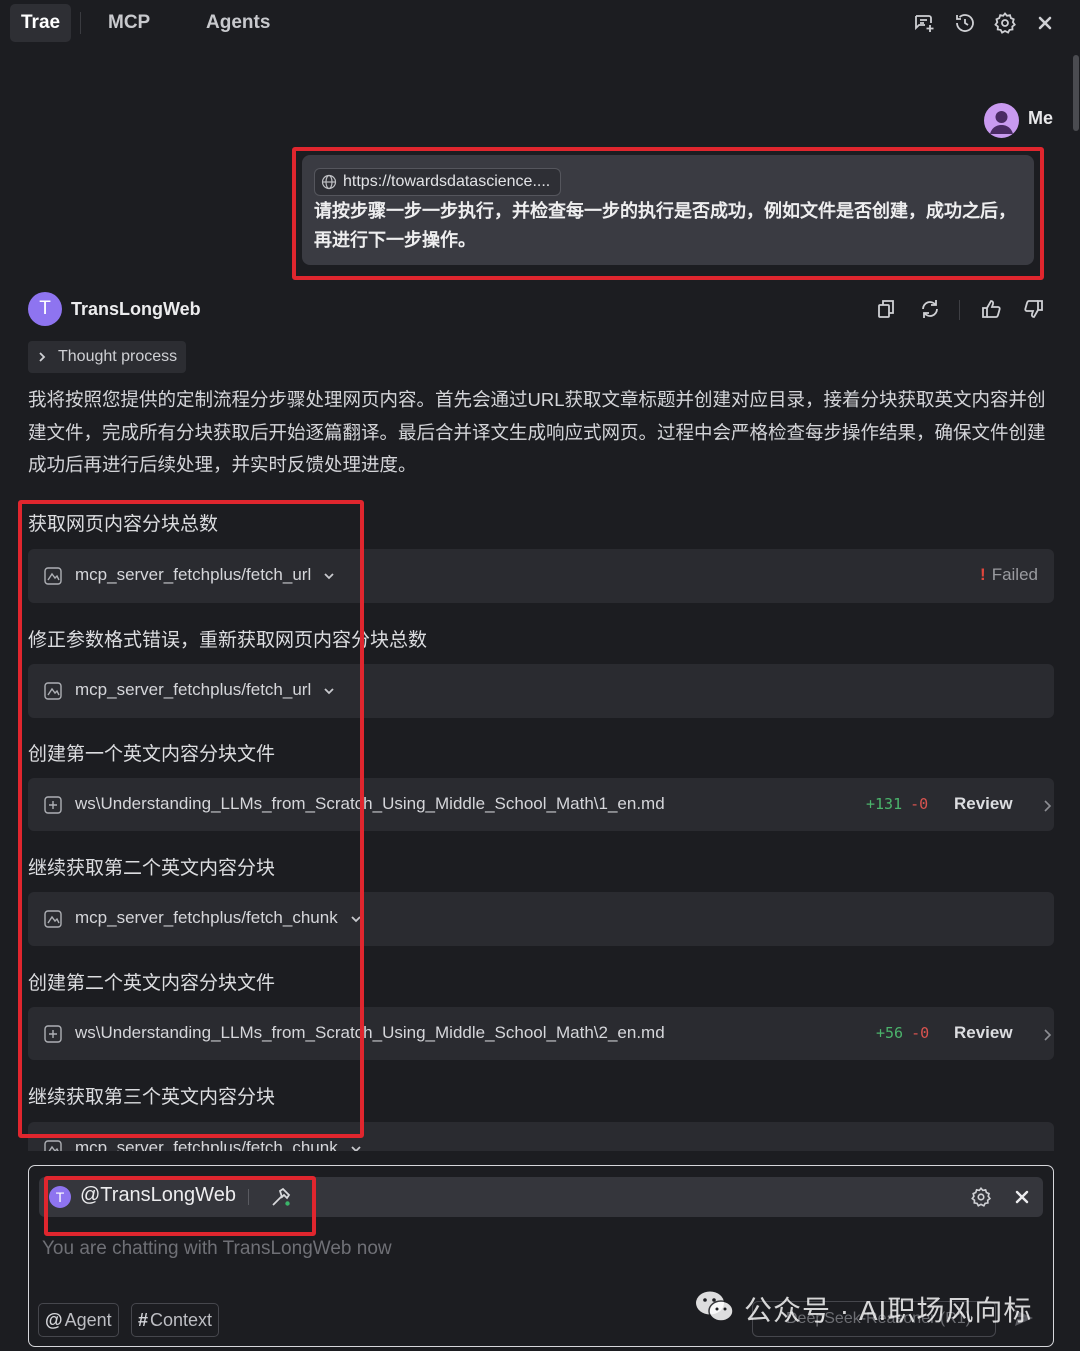 The height and width of the screenshot is (1351, 1080). Describe the element at coordinates (1045, 23) in the screenshot. I see `close-icon` at that location.